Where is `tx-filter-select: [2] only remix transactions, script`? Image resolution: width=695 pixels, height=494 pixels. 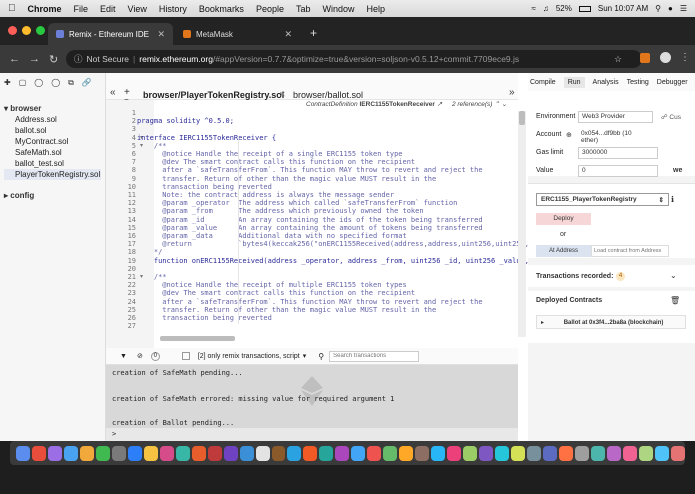 tx-filter-select: [2] only remix transactions, script is located at coordinates (249, 356).